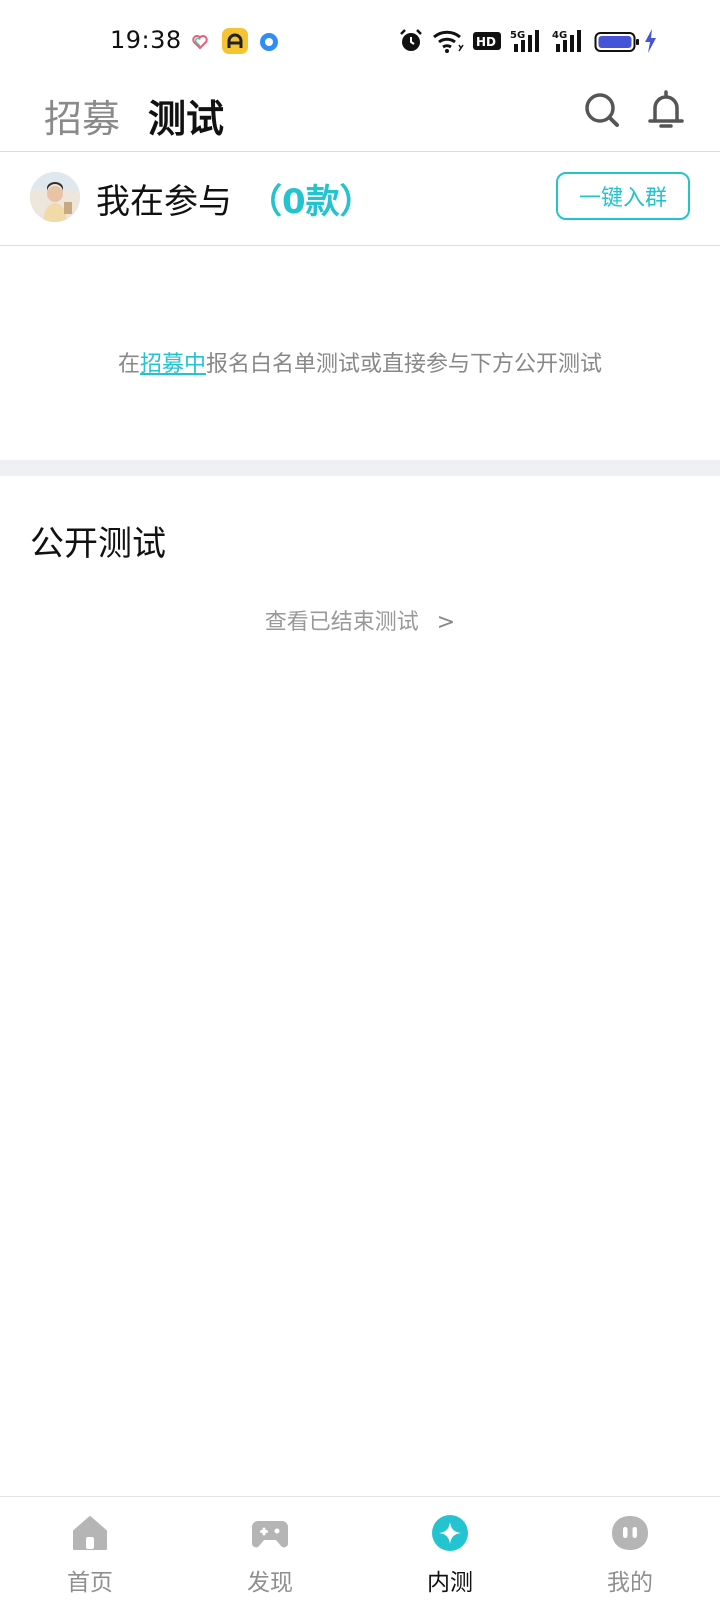  Describe the element at coordinates (666, 110) in the screenshot. I see `bell-icon` at that location.